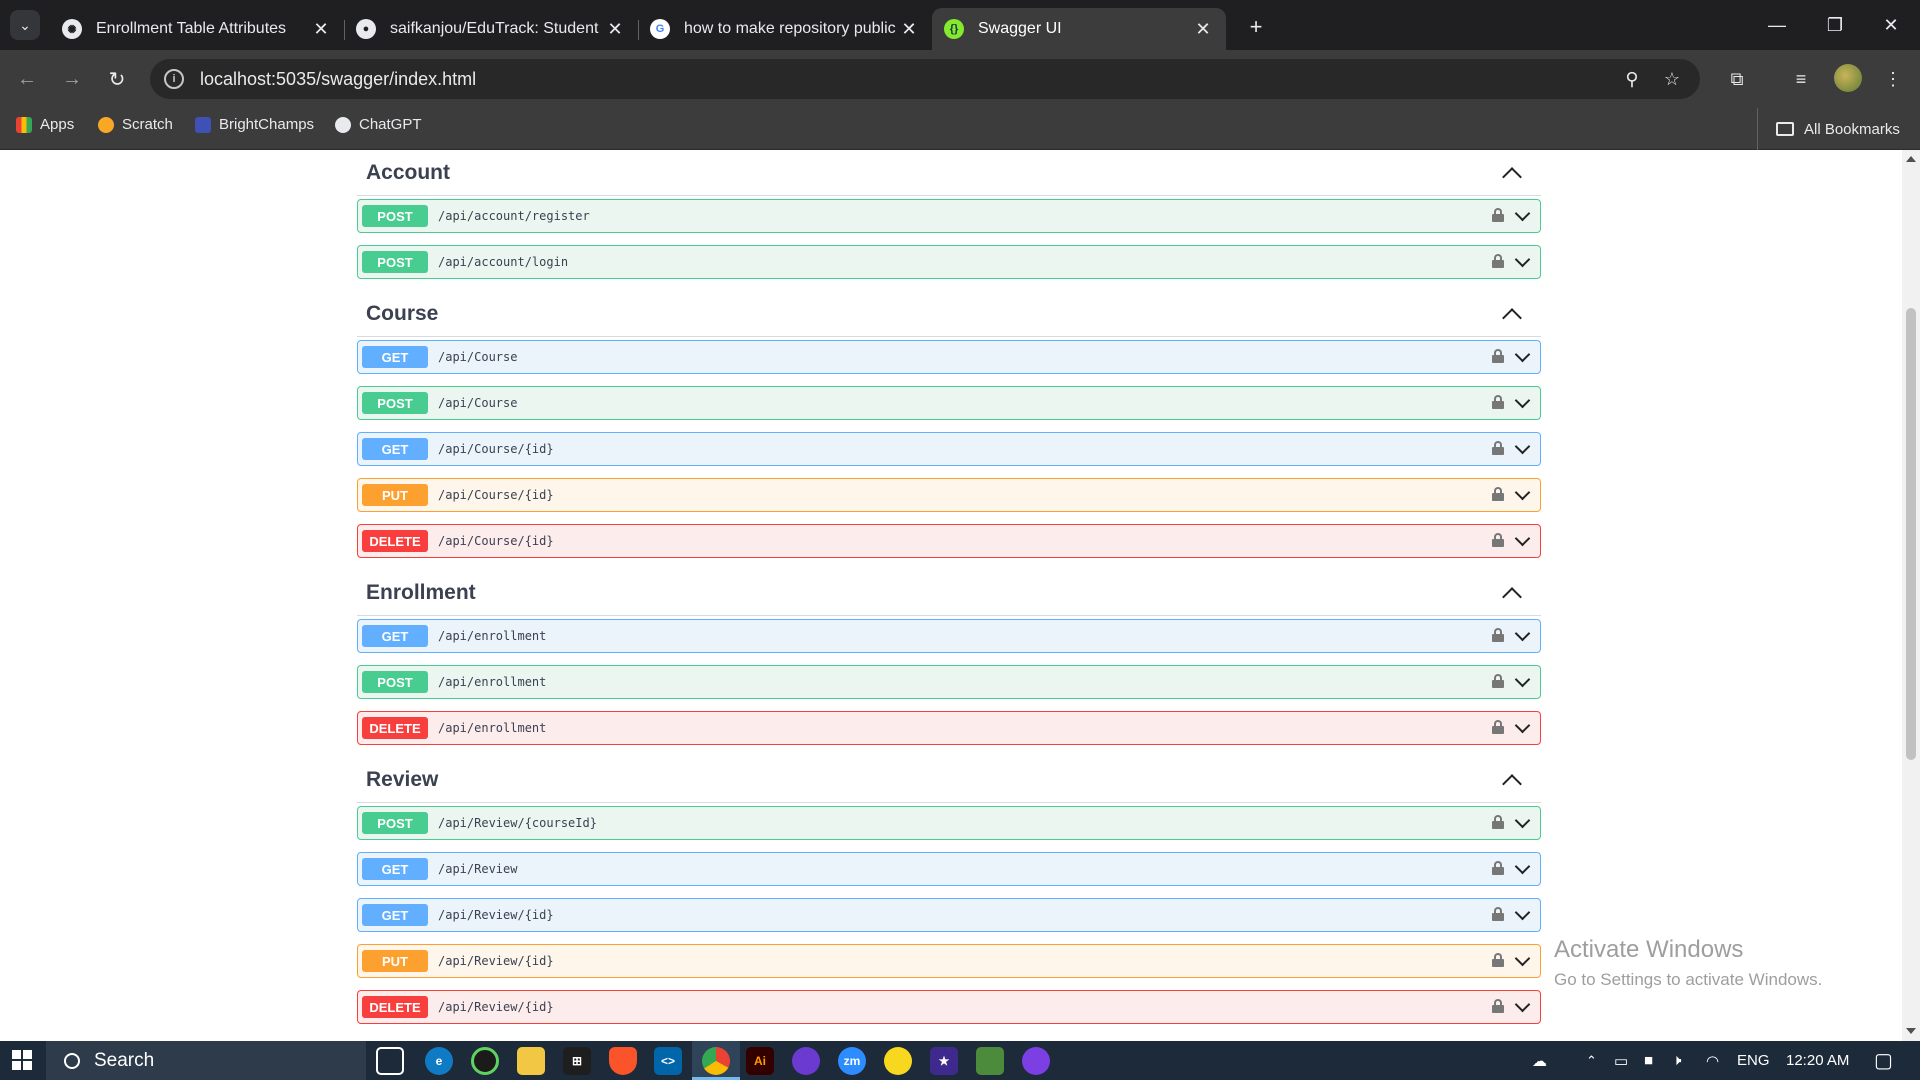  Describe the element at coordinates (949, 728) in the screenshot. I see `operation-row: DELETE /api/enrollment` at that location.